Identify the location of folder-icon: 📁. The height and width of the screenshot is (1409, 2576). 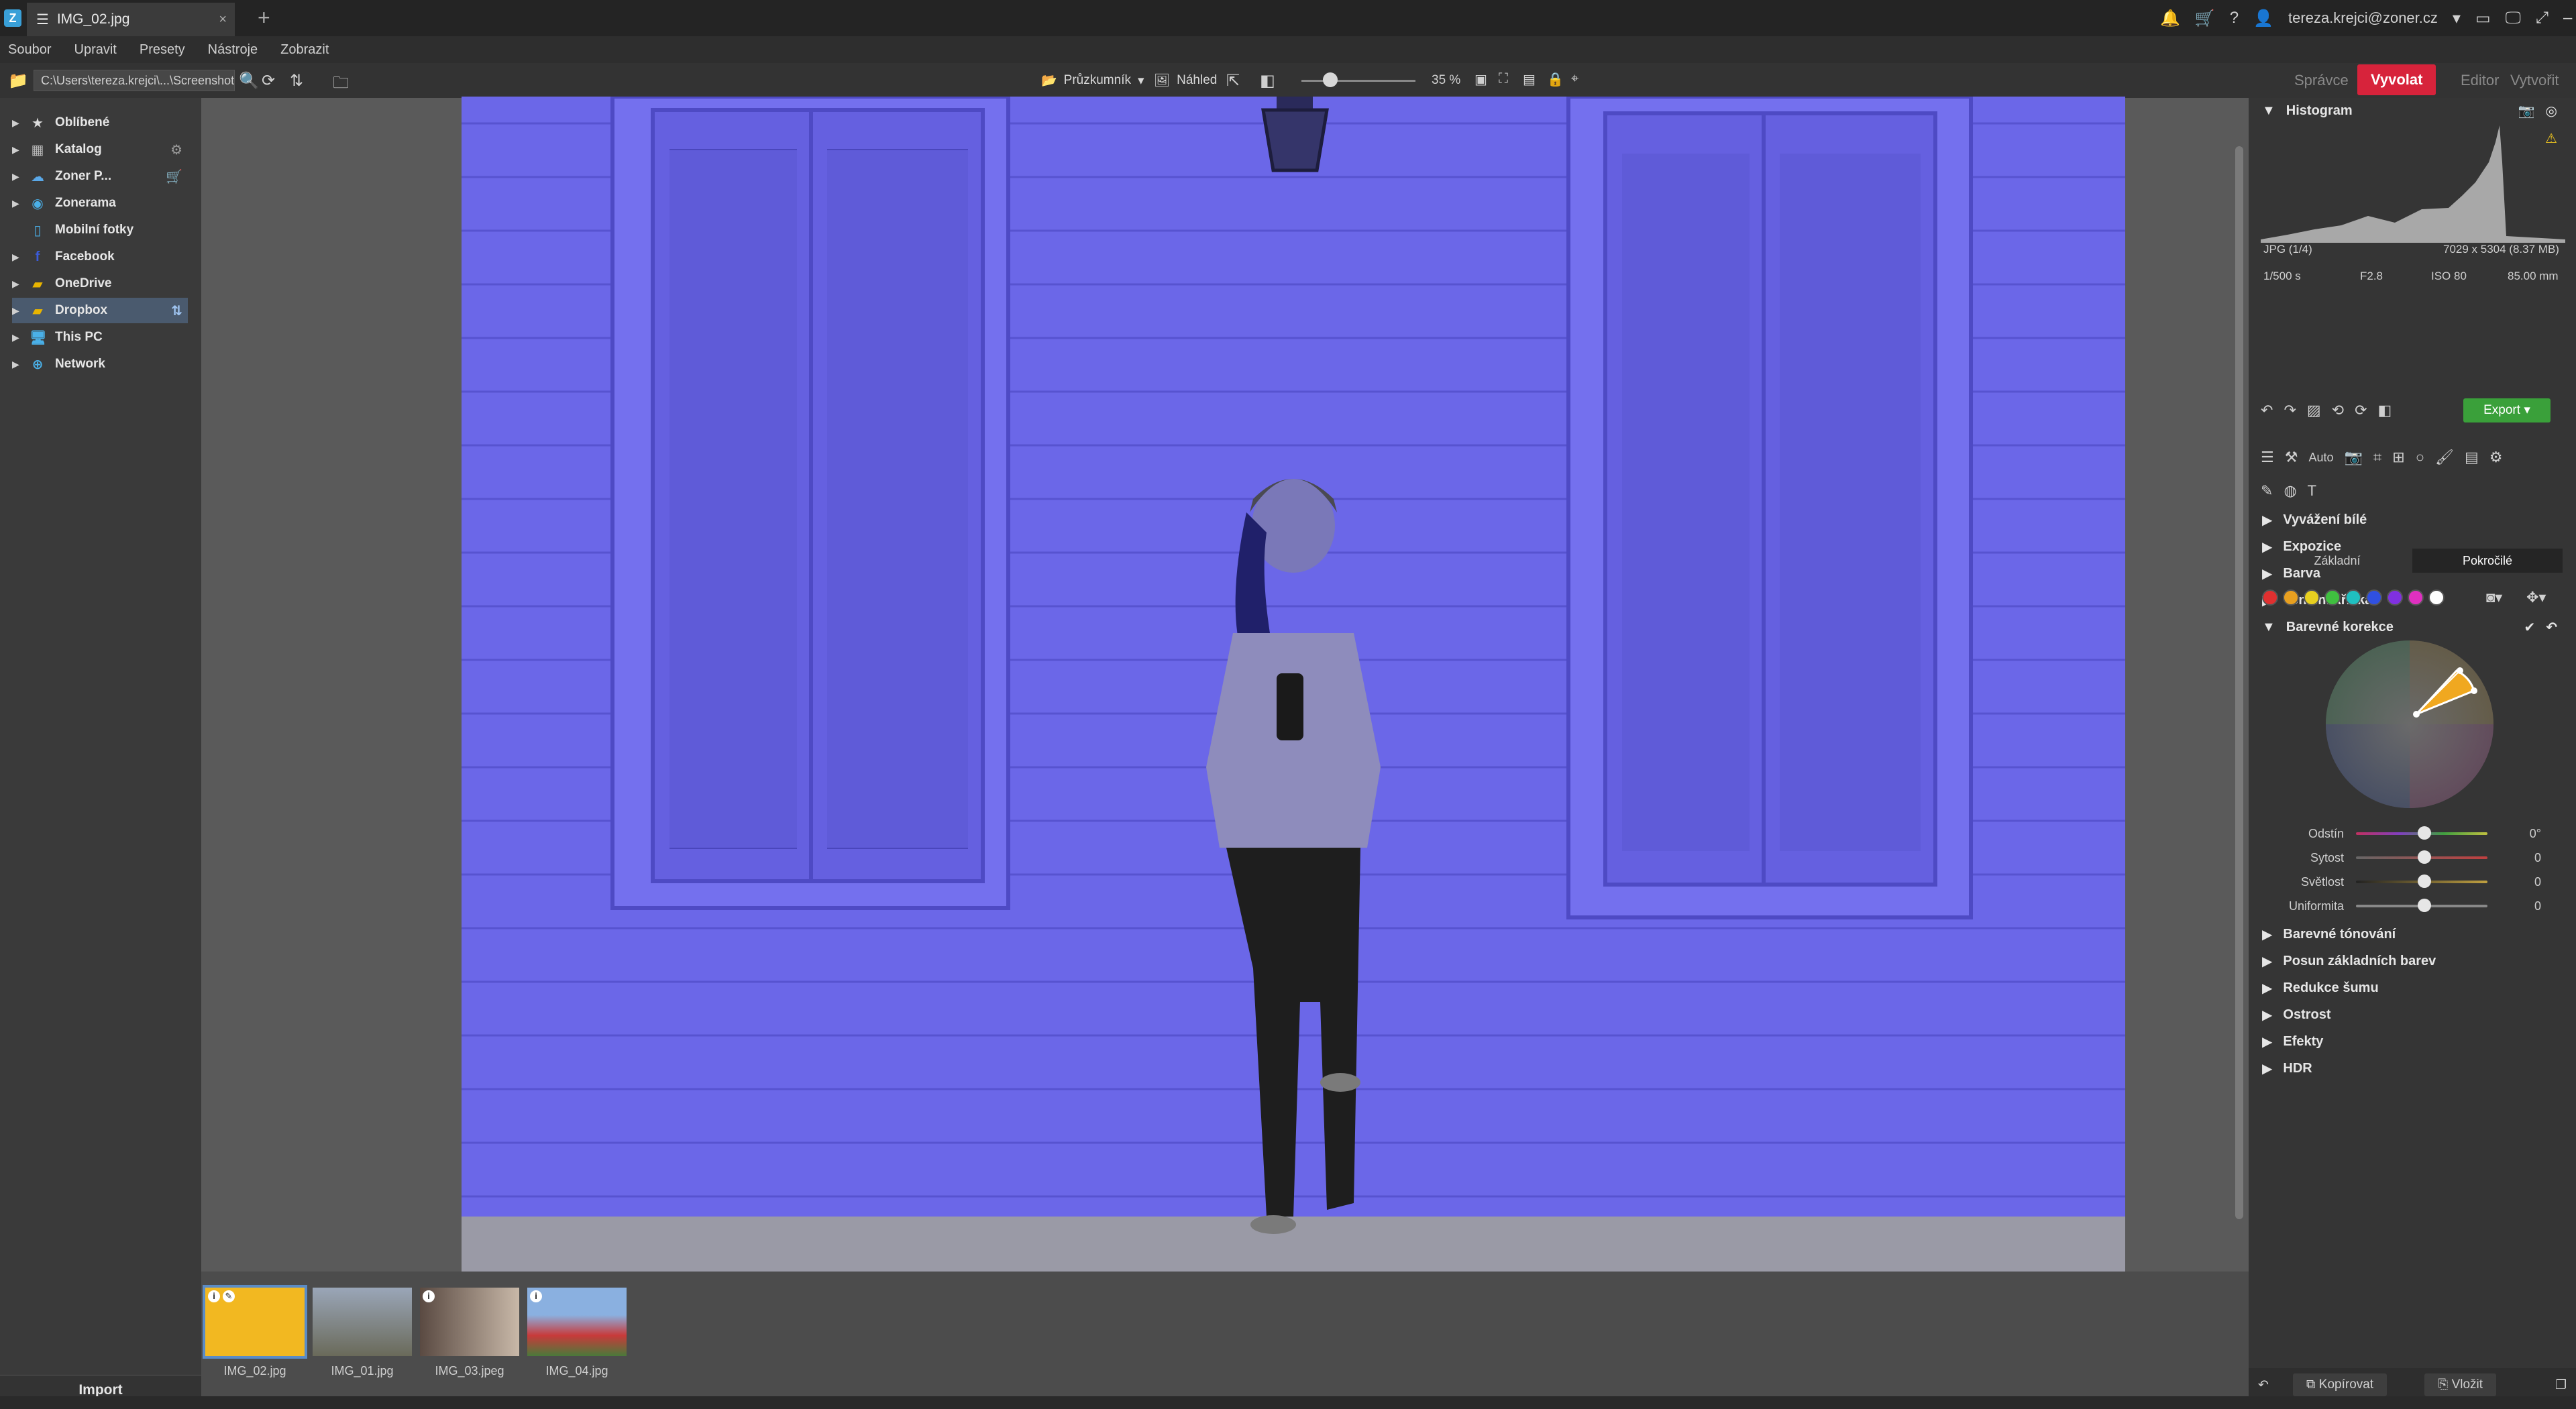
(18, 81).